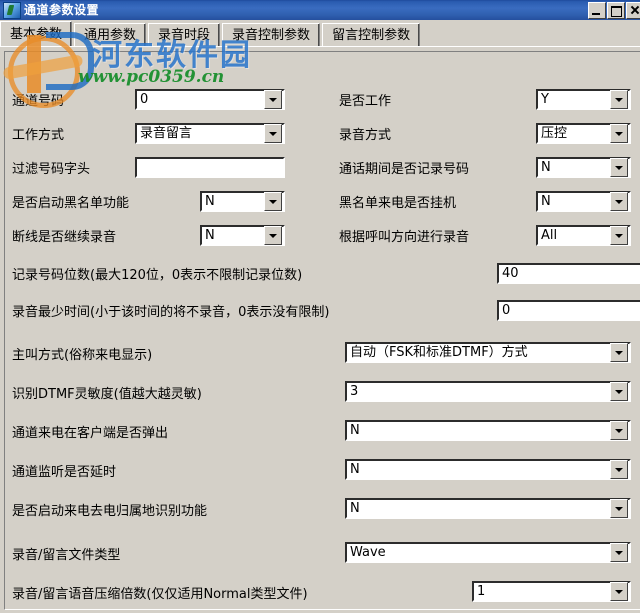  What do you see at coordinates (166, 133) in the screenshot?
I see `work-mode-value: 录音留言` at bounding box center [166, 133].